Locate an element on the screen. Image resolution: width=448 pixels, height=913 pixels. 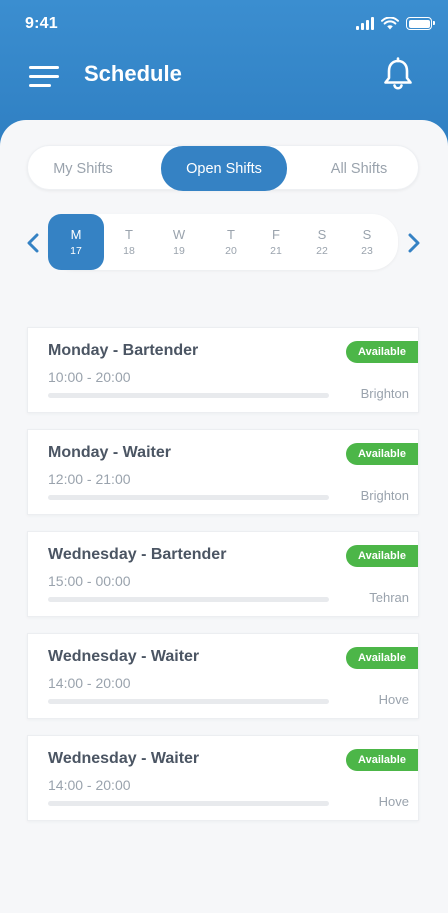
day-number: 22 is located at coordinates (322, 250).